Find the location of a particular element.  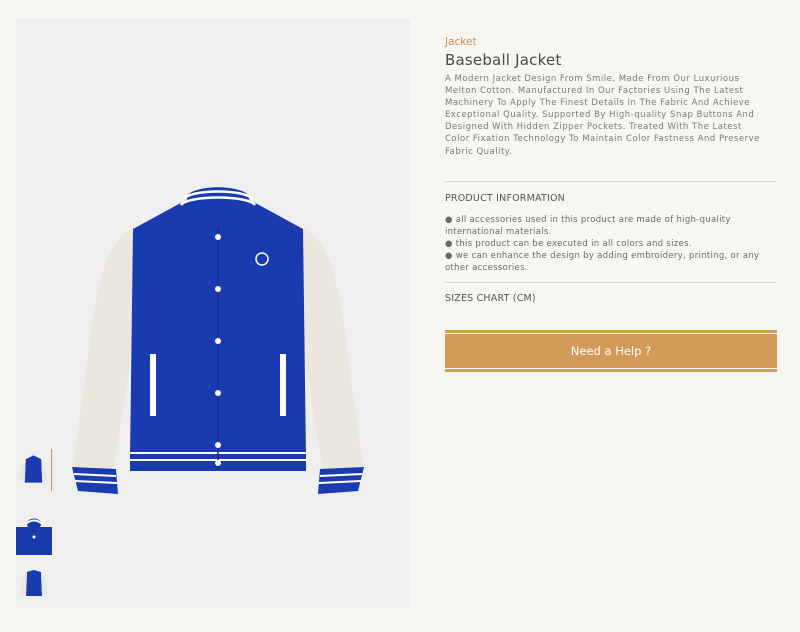

sizes-chart-heading: SIZES CHART (CM) is located at coordinates (490, 298).